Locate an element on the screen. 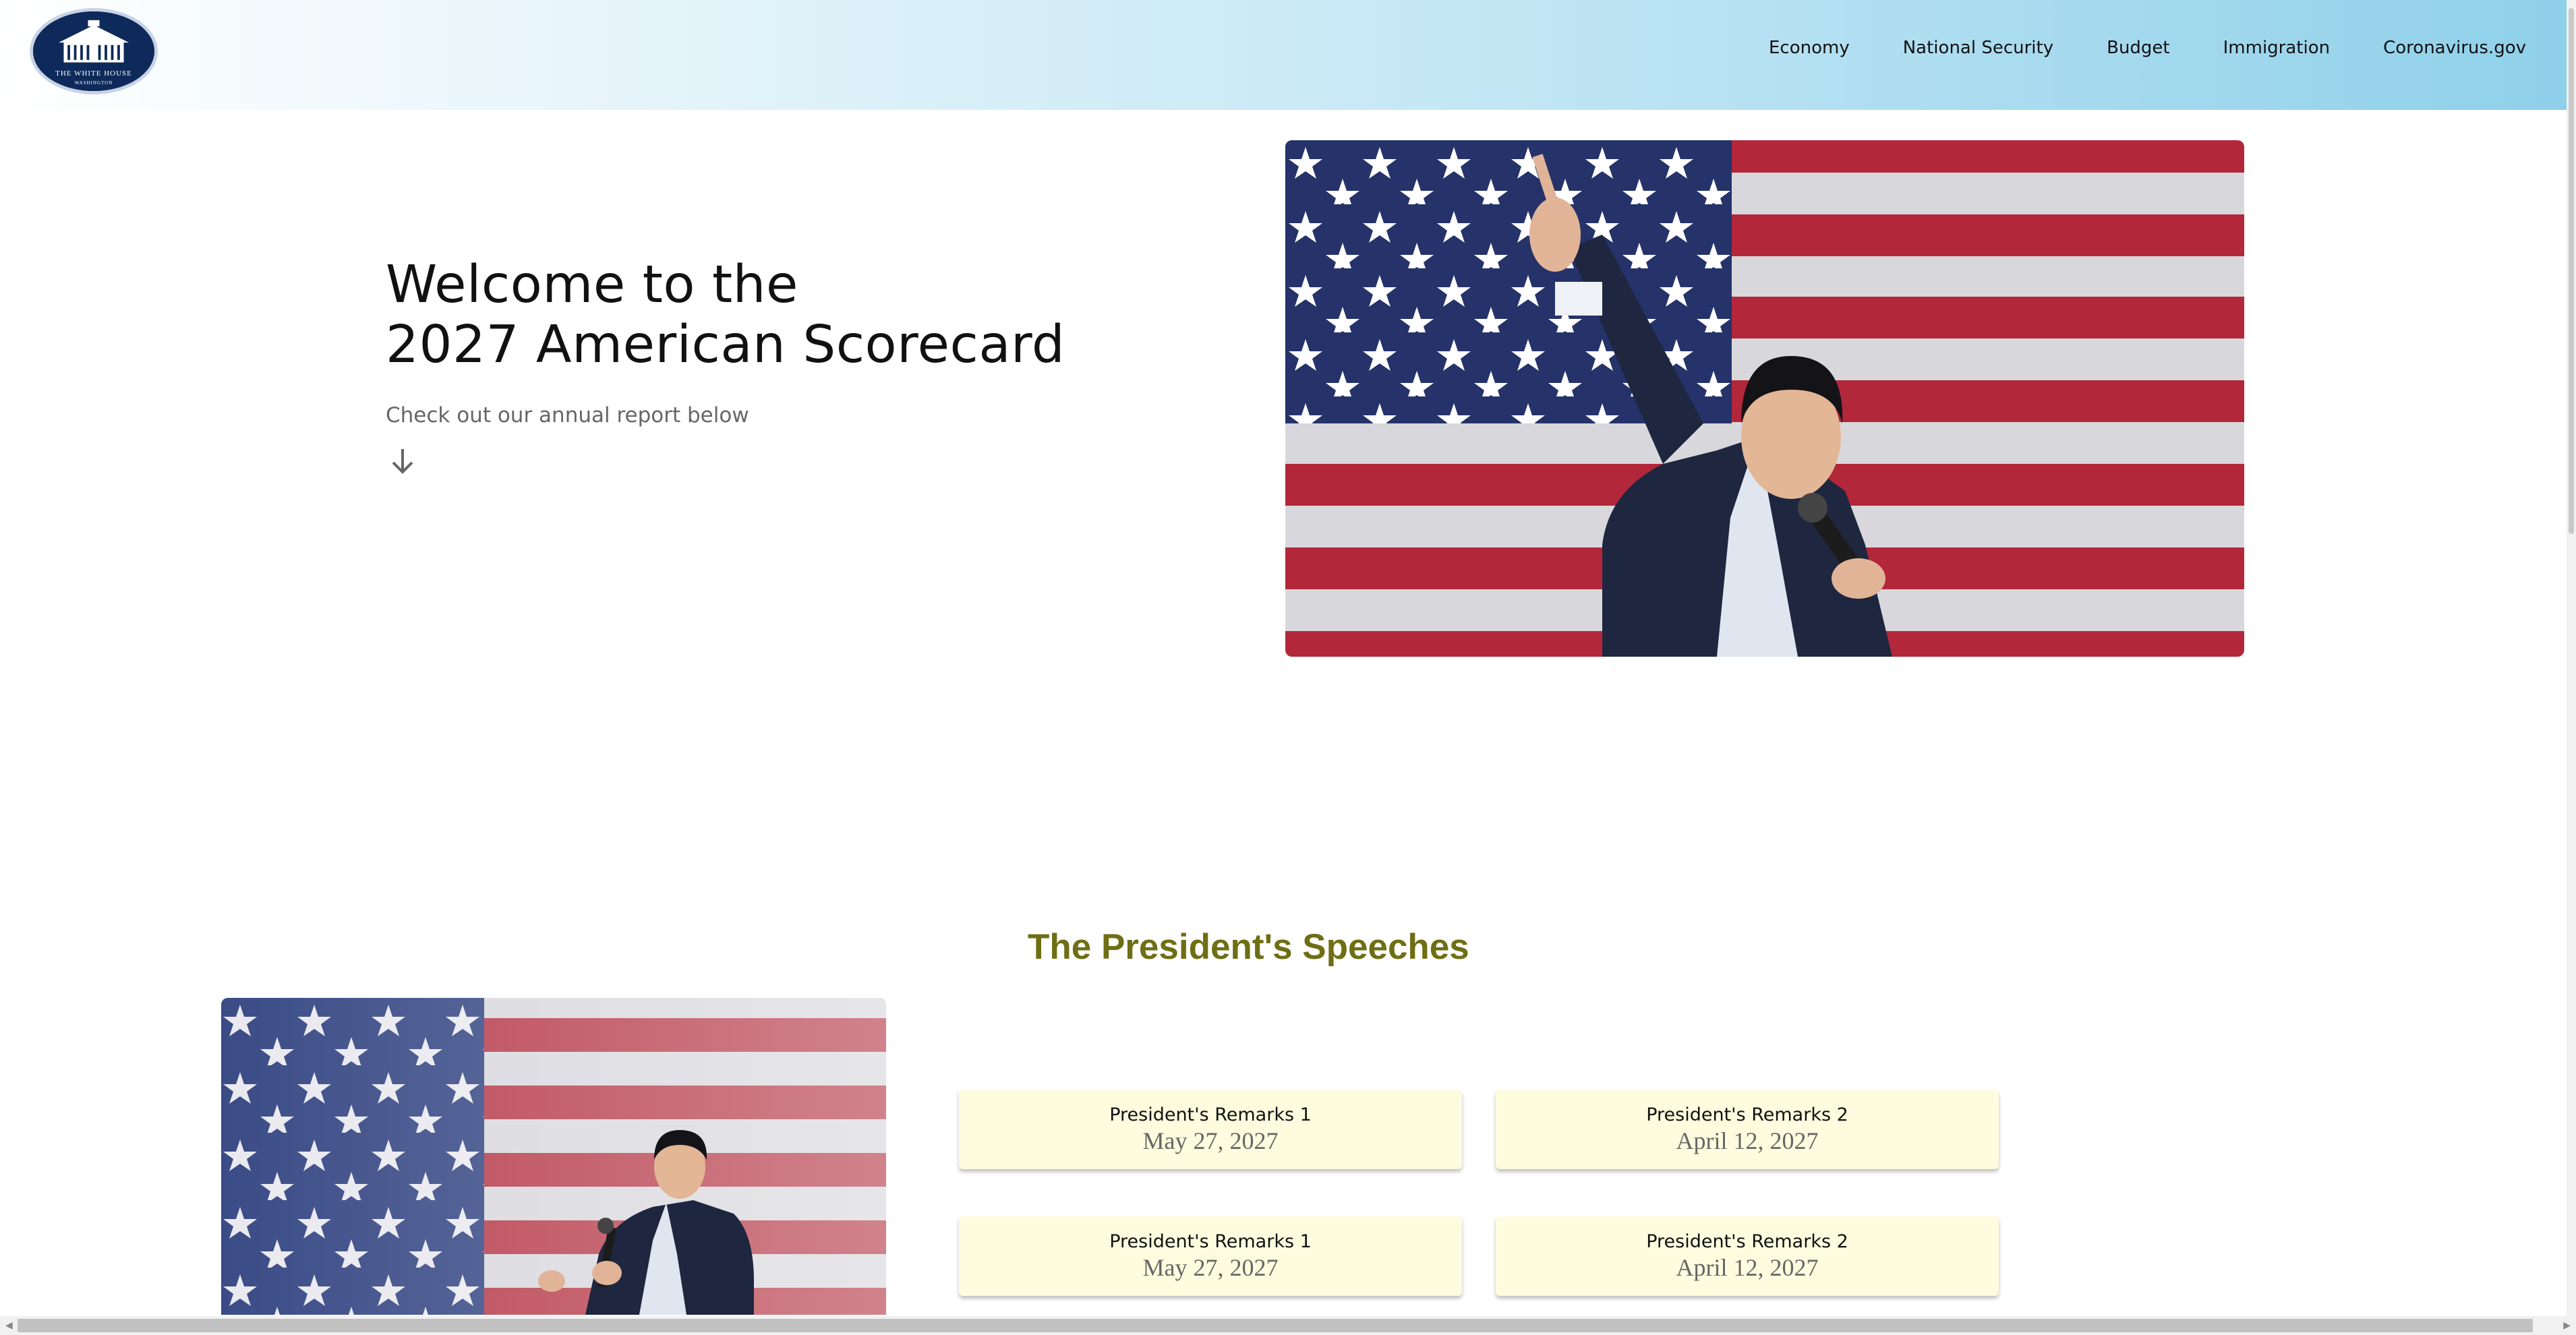  scroll-left-icon: ◀ is located at coordinates (9, 1325).